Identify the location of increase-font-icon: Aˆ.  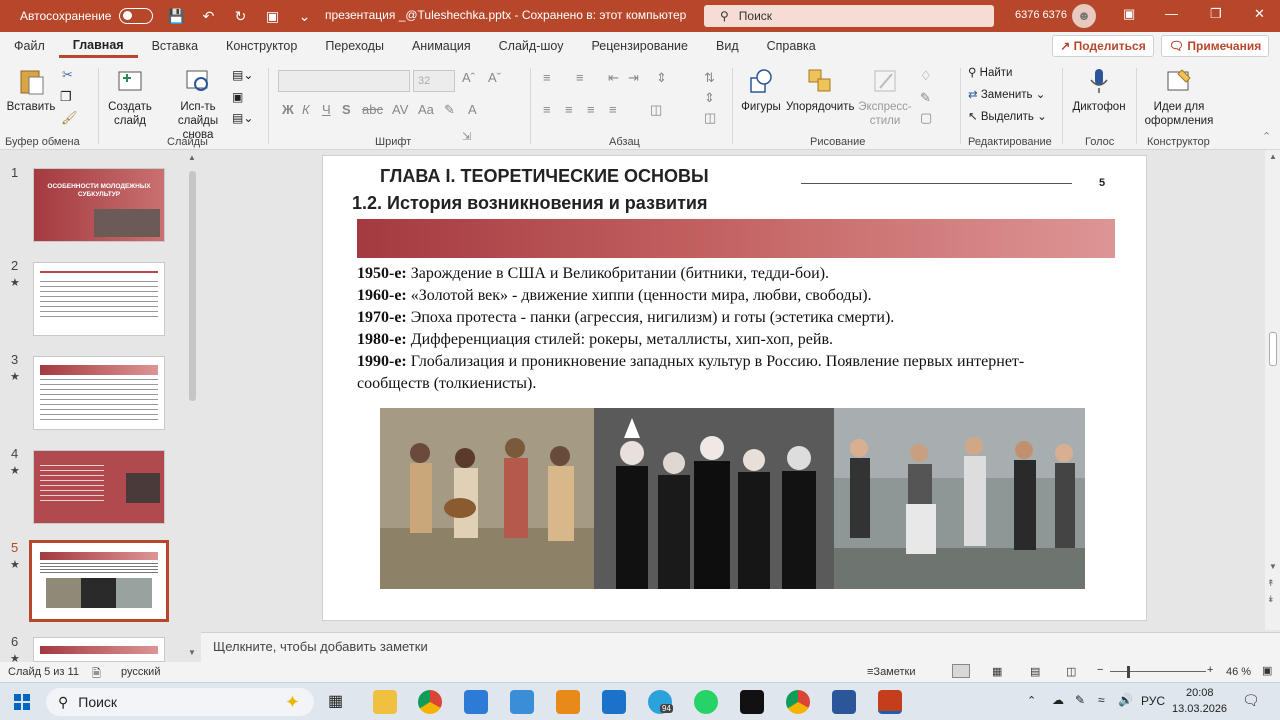
(468, 77).